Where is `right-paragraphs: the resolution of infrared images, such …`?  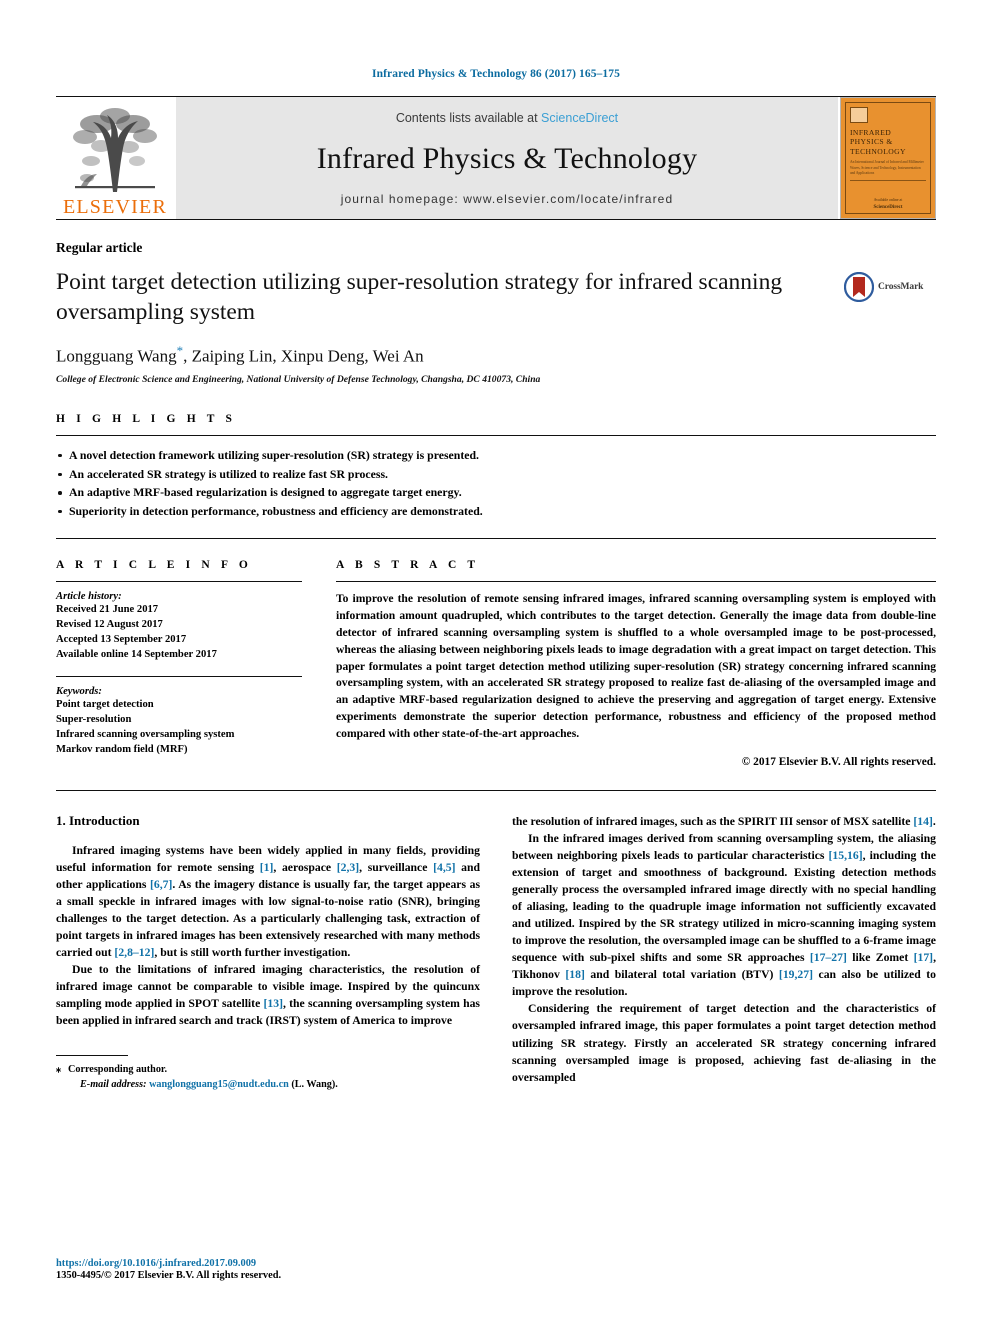
right-paragraphs: the resolution of infrared images, such … is located at coordinates (724, 949).